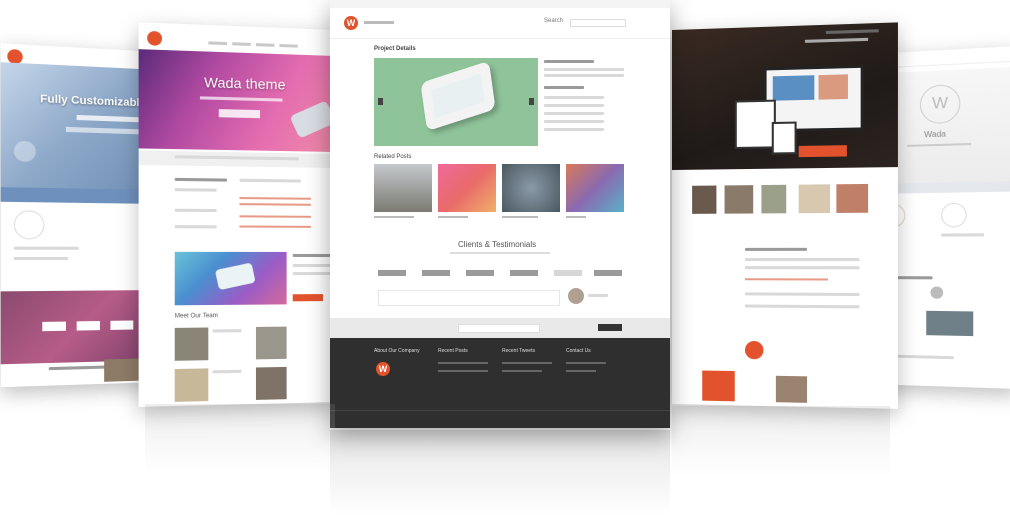 Image resolution: width=1010 pixels, height=515 pixels. I want to click on subscribe-button, so click(610, 327).